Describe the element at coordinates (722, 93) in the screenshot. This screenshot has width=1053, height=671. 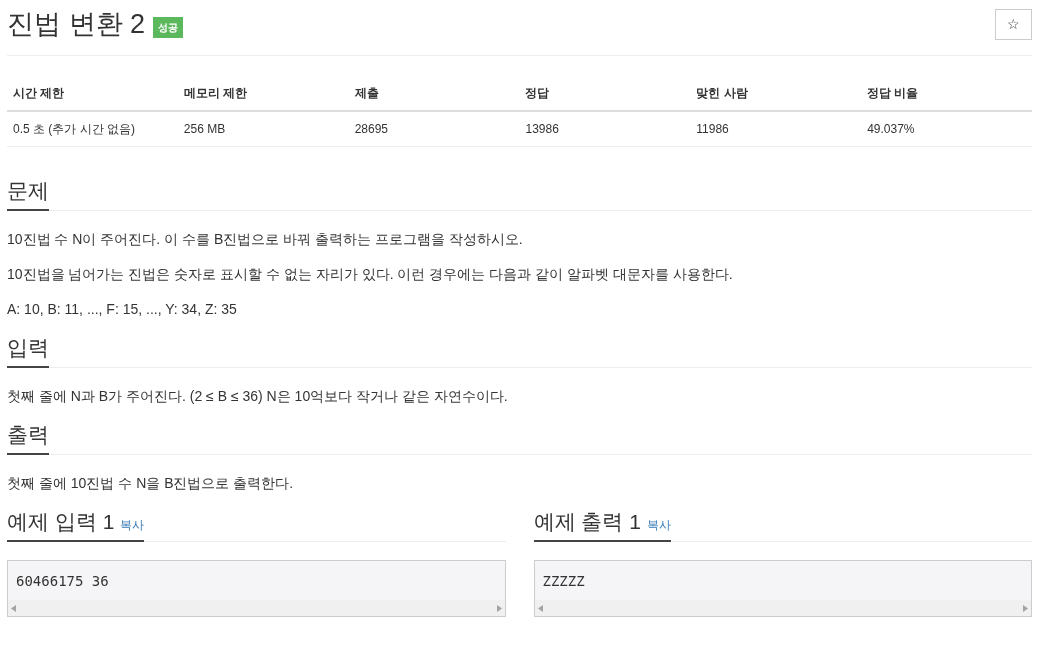
I see `column-header: 맞힌 사람` at that location.